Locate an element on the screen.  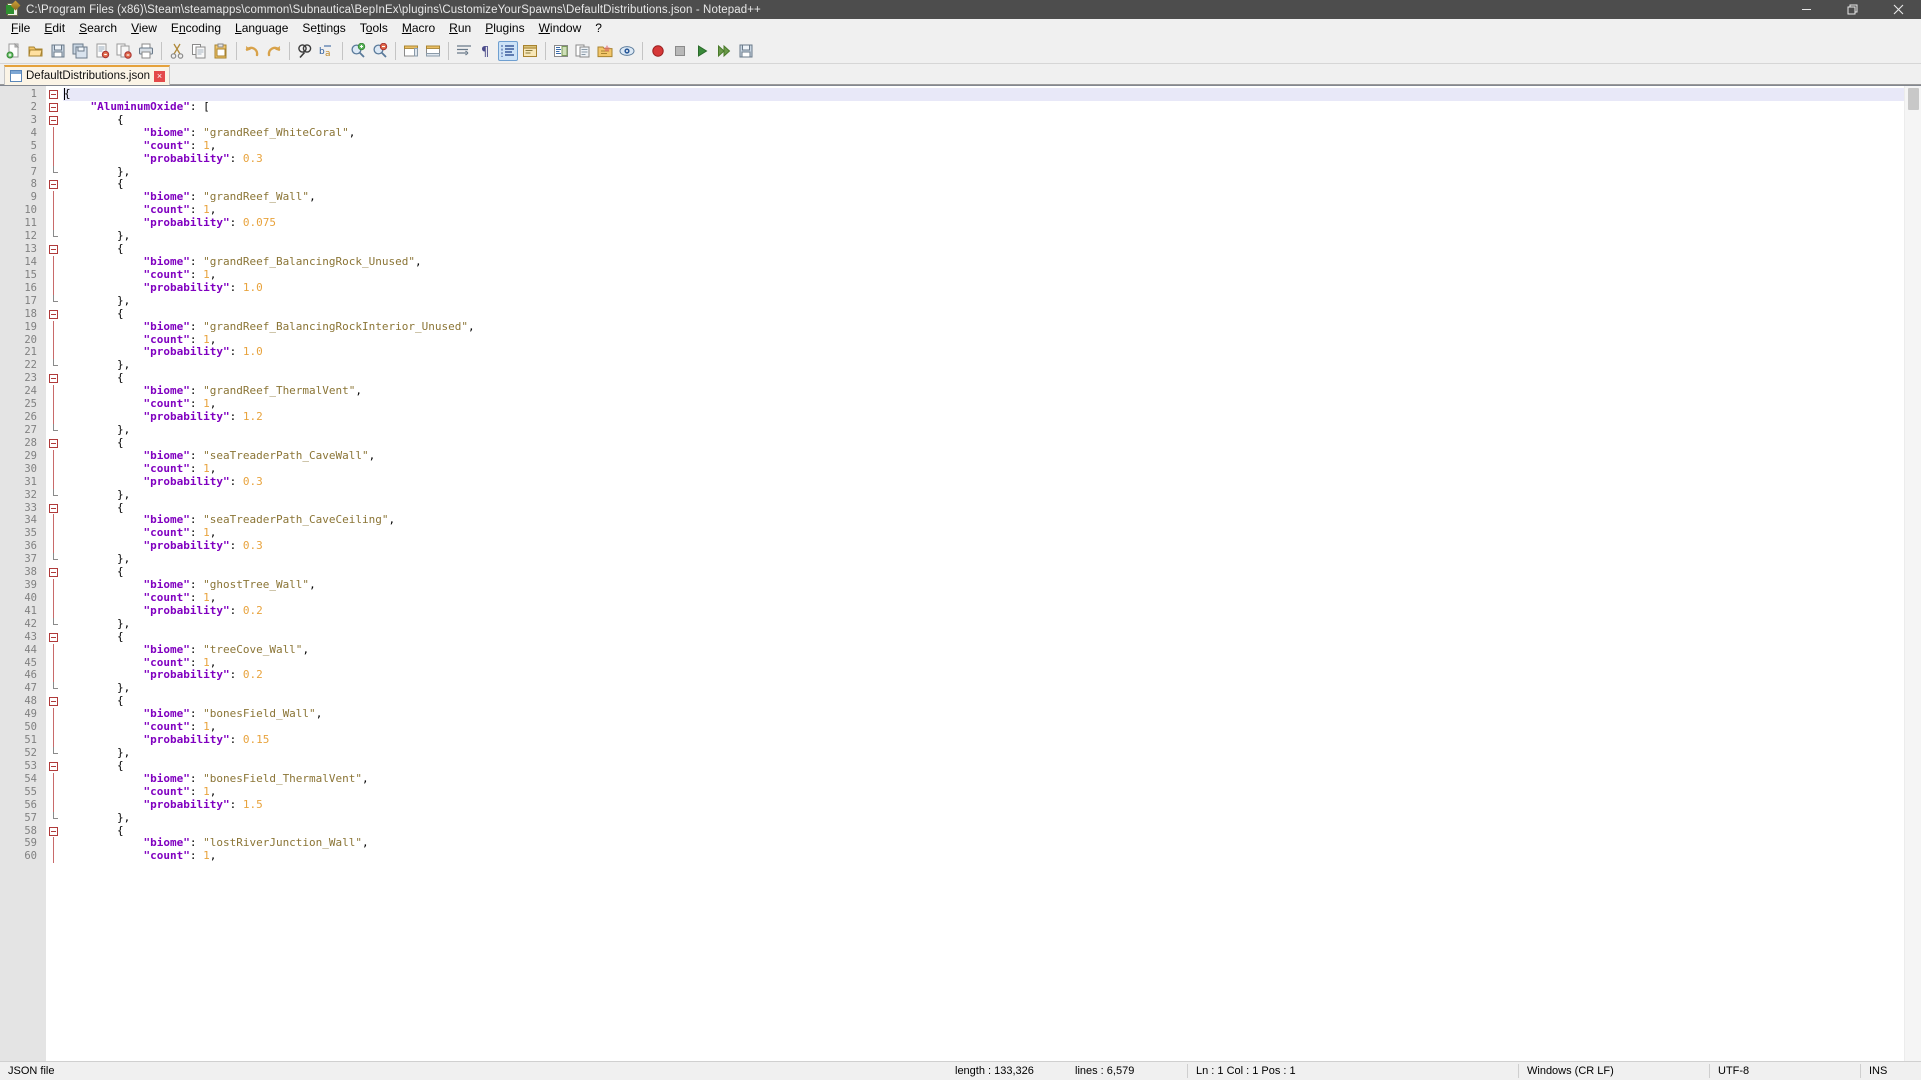
menu-window: Window is located at coordinates (560, 28).